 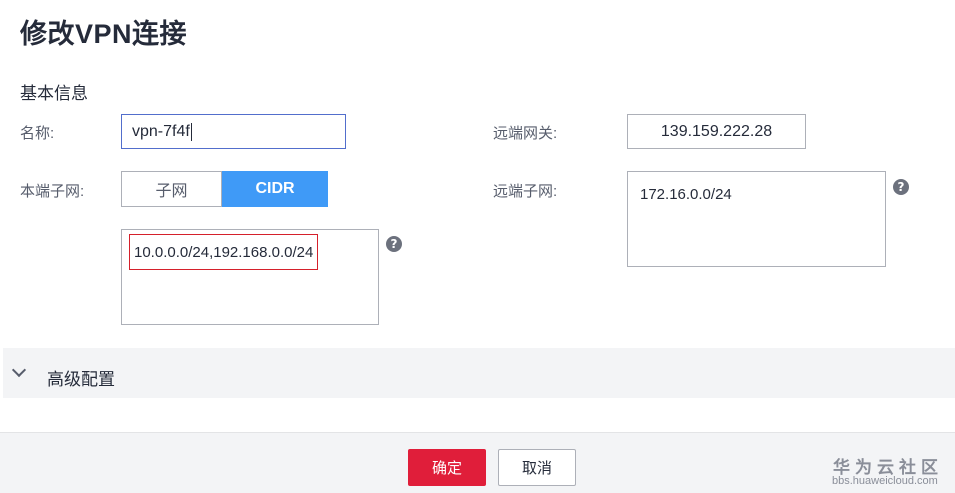 I want to click on local-cidr-value: 10.0.0.0/24,192.168.0.0/24, so click(x=224, y=252).